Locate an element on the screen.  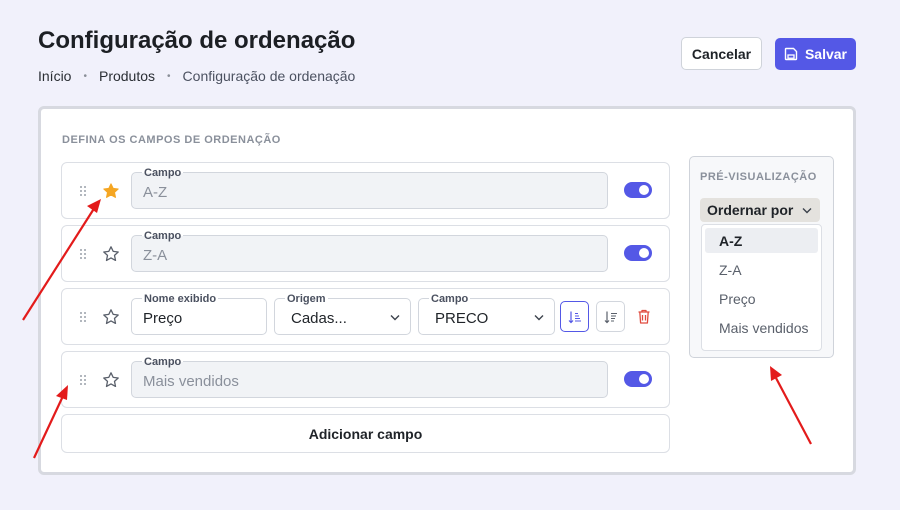
menu-item: Preço is located at coordinates (761, 298).